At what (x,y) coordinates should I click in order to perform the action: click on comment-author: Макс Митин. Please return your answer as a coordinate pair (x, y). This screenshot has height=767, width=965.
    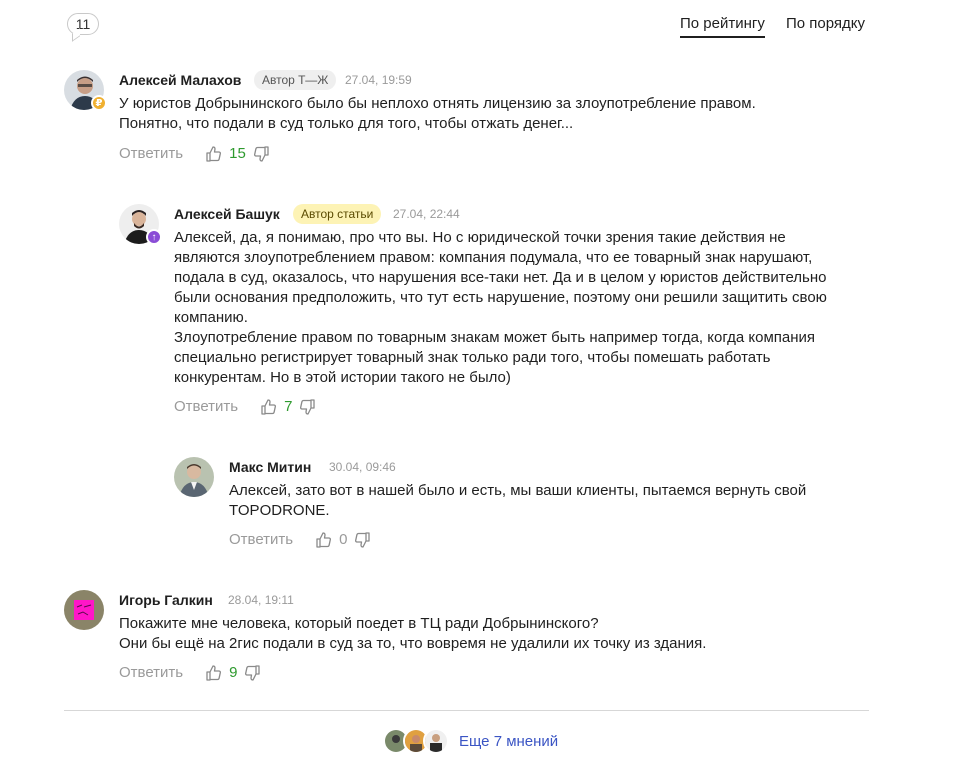
    Looking at the image, I should click on (270, 467).